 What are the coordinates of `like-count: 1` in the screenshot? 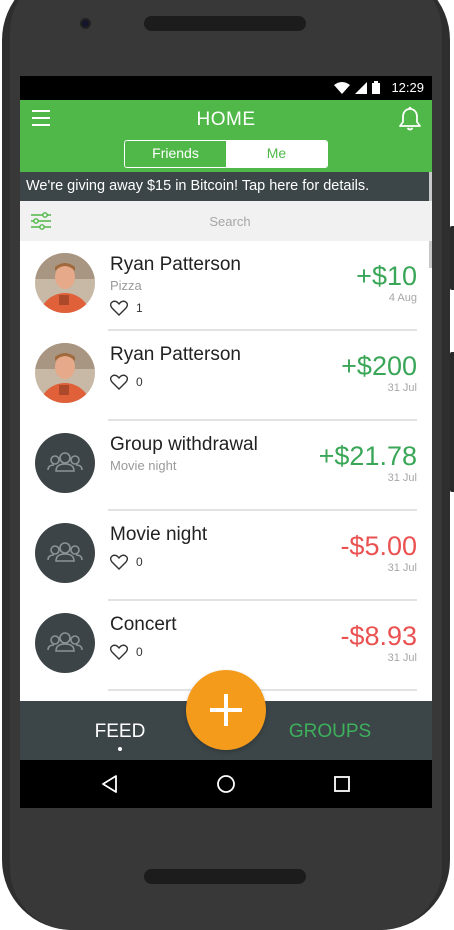 It's located at (139, 308).